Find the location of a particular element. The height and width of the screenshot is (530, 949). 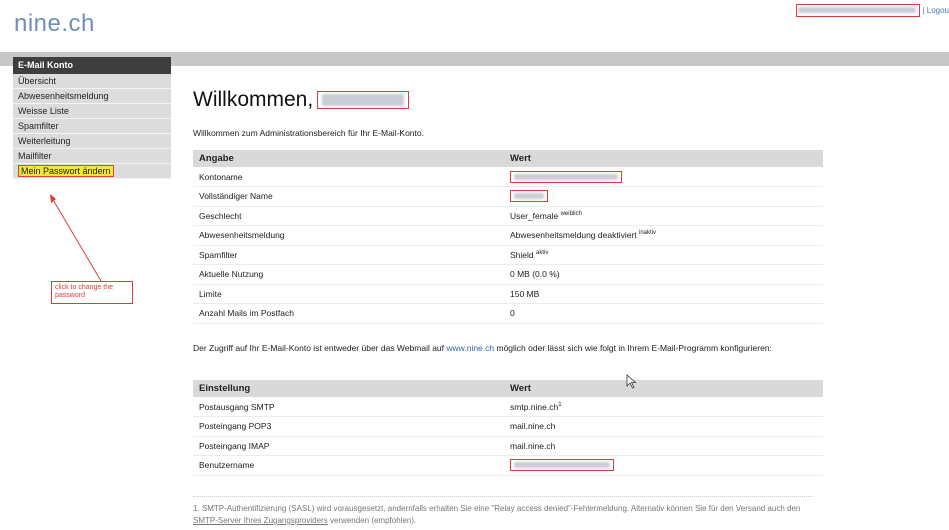

table-row: Posteingang POP3 mail.nine.ch is located at coordinates (508, 426).